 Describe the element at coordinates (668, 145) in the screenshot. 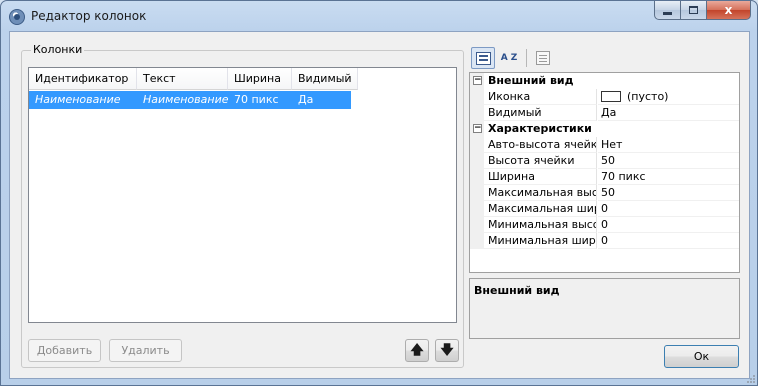

I see `property-value: Нет` at that location.